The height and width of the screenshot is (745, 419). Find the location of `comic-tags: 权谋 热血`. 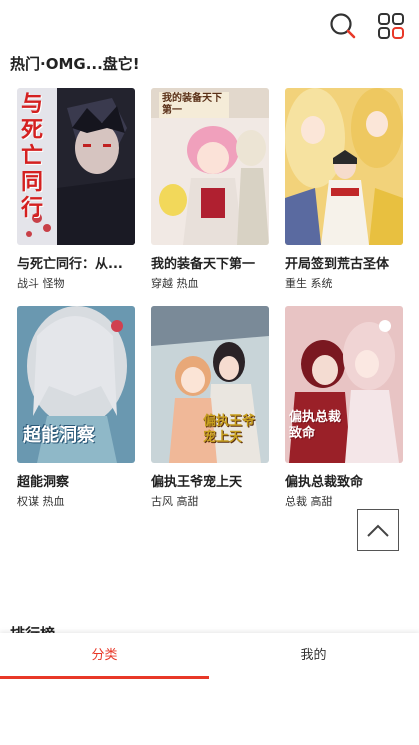

comic-tags: 权谋 热血 is located at coordinates (41, 501).